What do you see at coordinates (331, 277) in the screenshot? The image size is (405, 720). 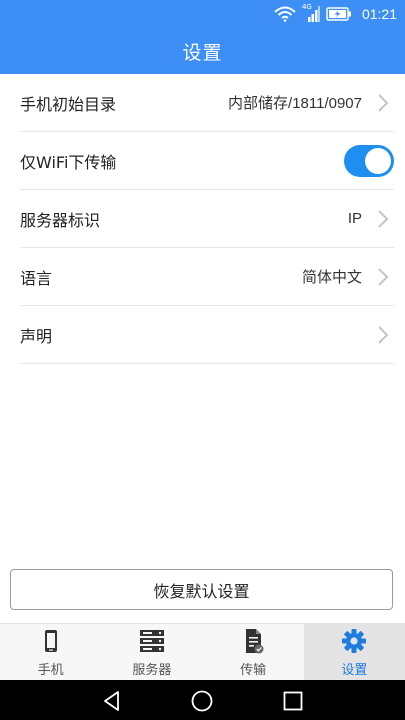 I see `setting-value: 简体中文` at bounding box center [331, 277].